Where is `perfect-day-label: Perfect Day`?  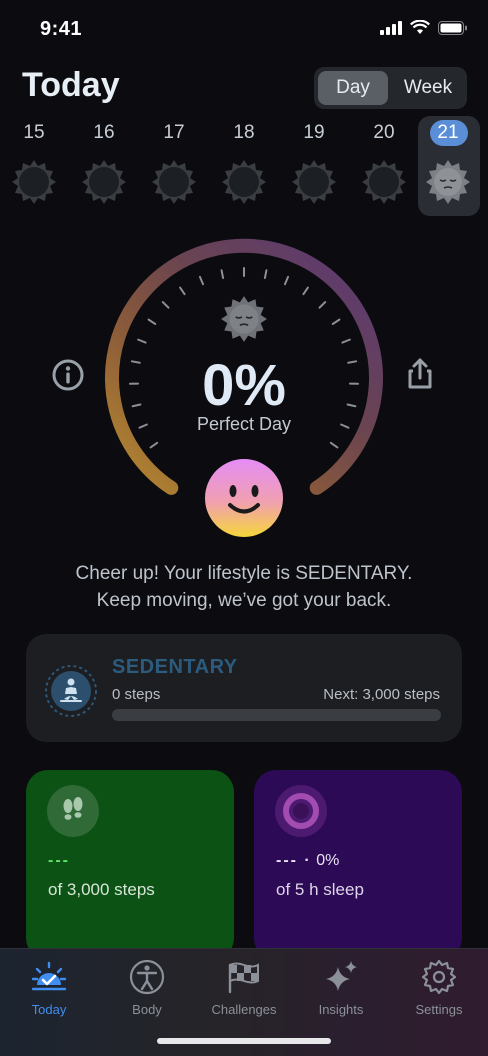
perfect-day-label: Perfect Day is located at coordinates (244, 424).